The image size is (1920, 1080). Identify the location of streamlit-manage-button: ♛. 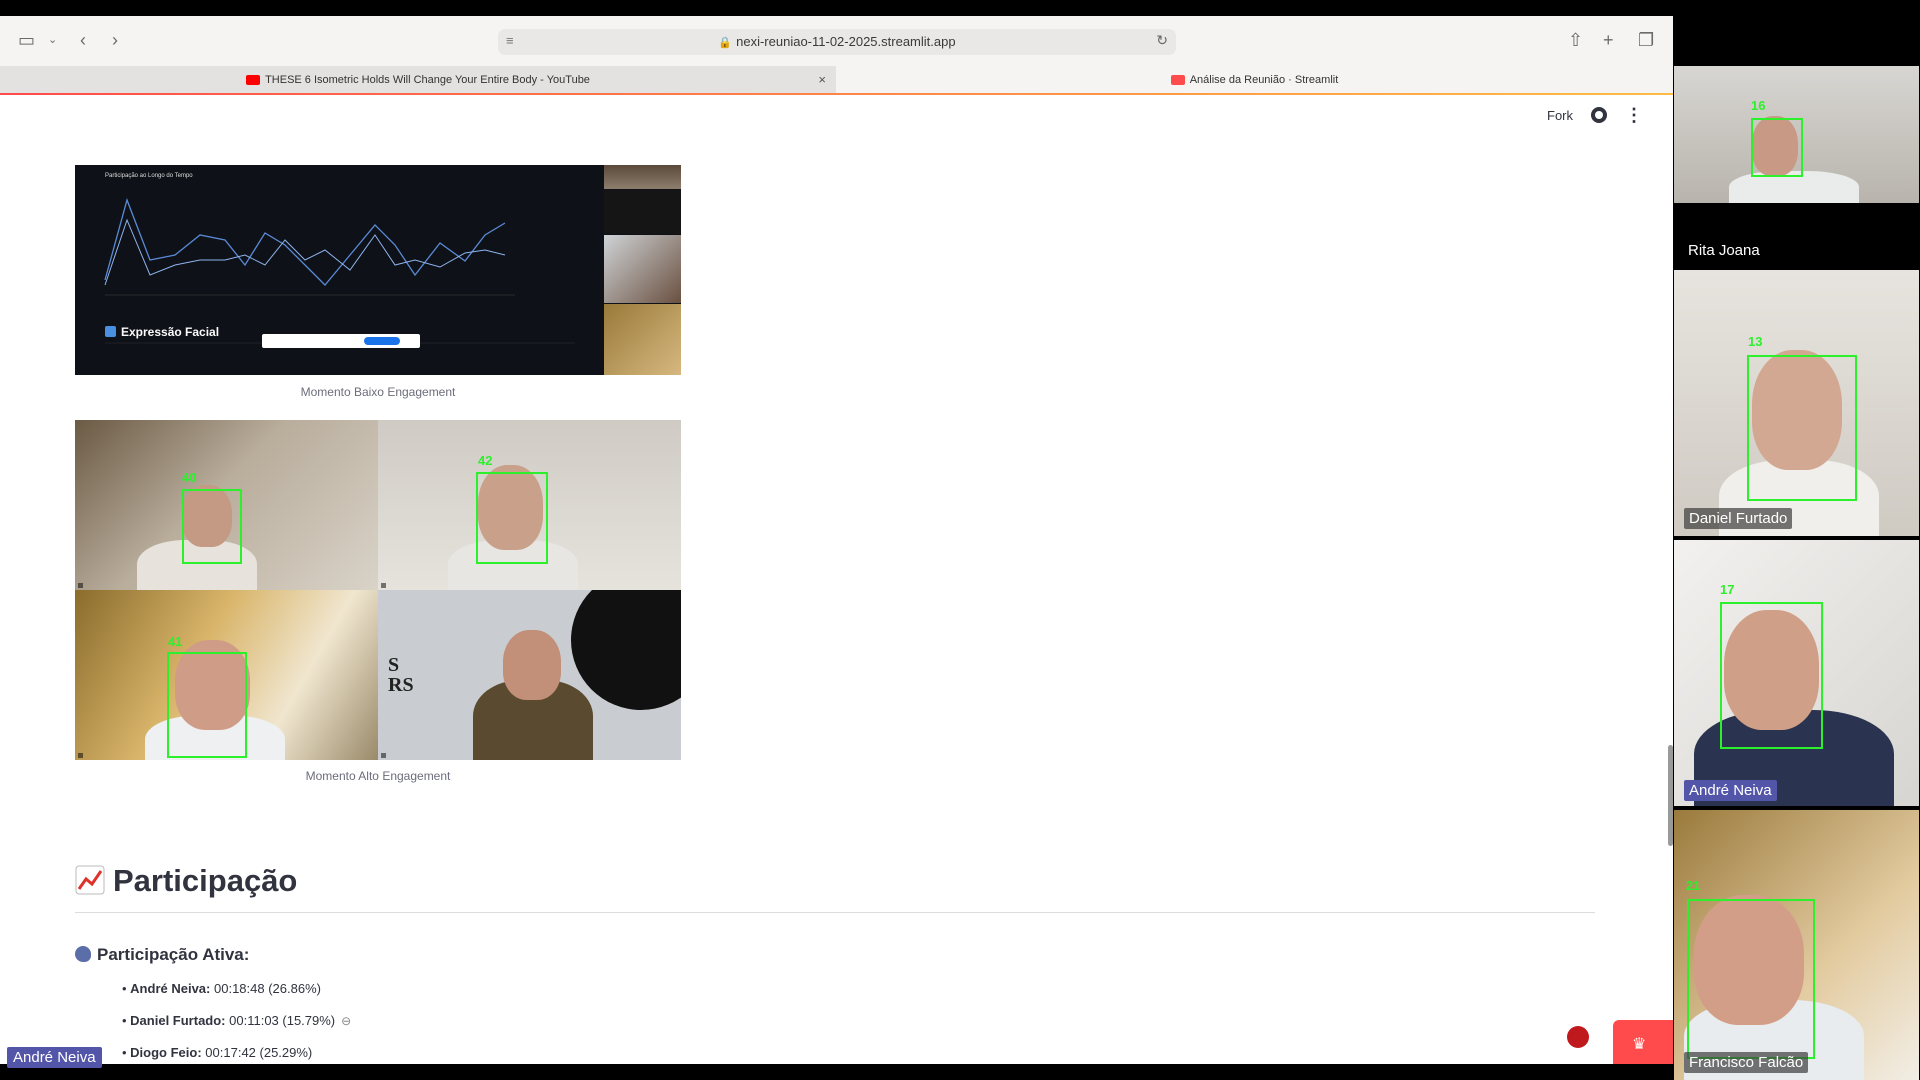
(1643, 1042).